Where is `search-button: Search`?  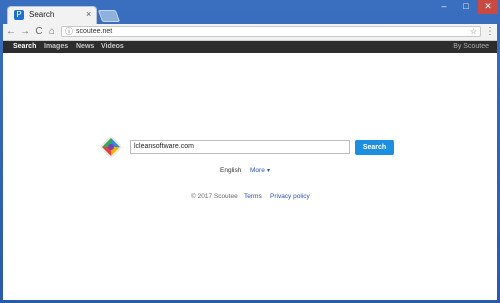 search-button: Search is located at coordinates (374, 147).